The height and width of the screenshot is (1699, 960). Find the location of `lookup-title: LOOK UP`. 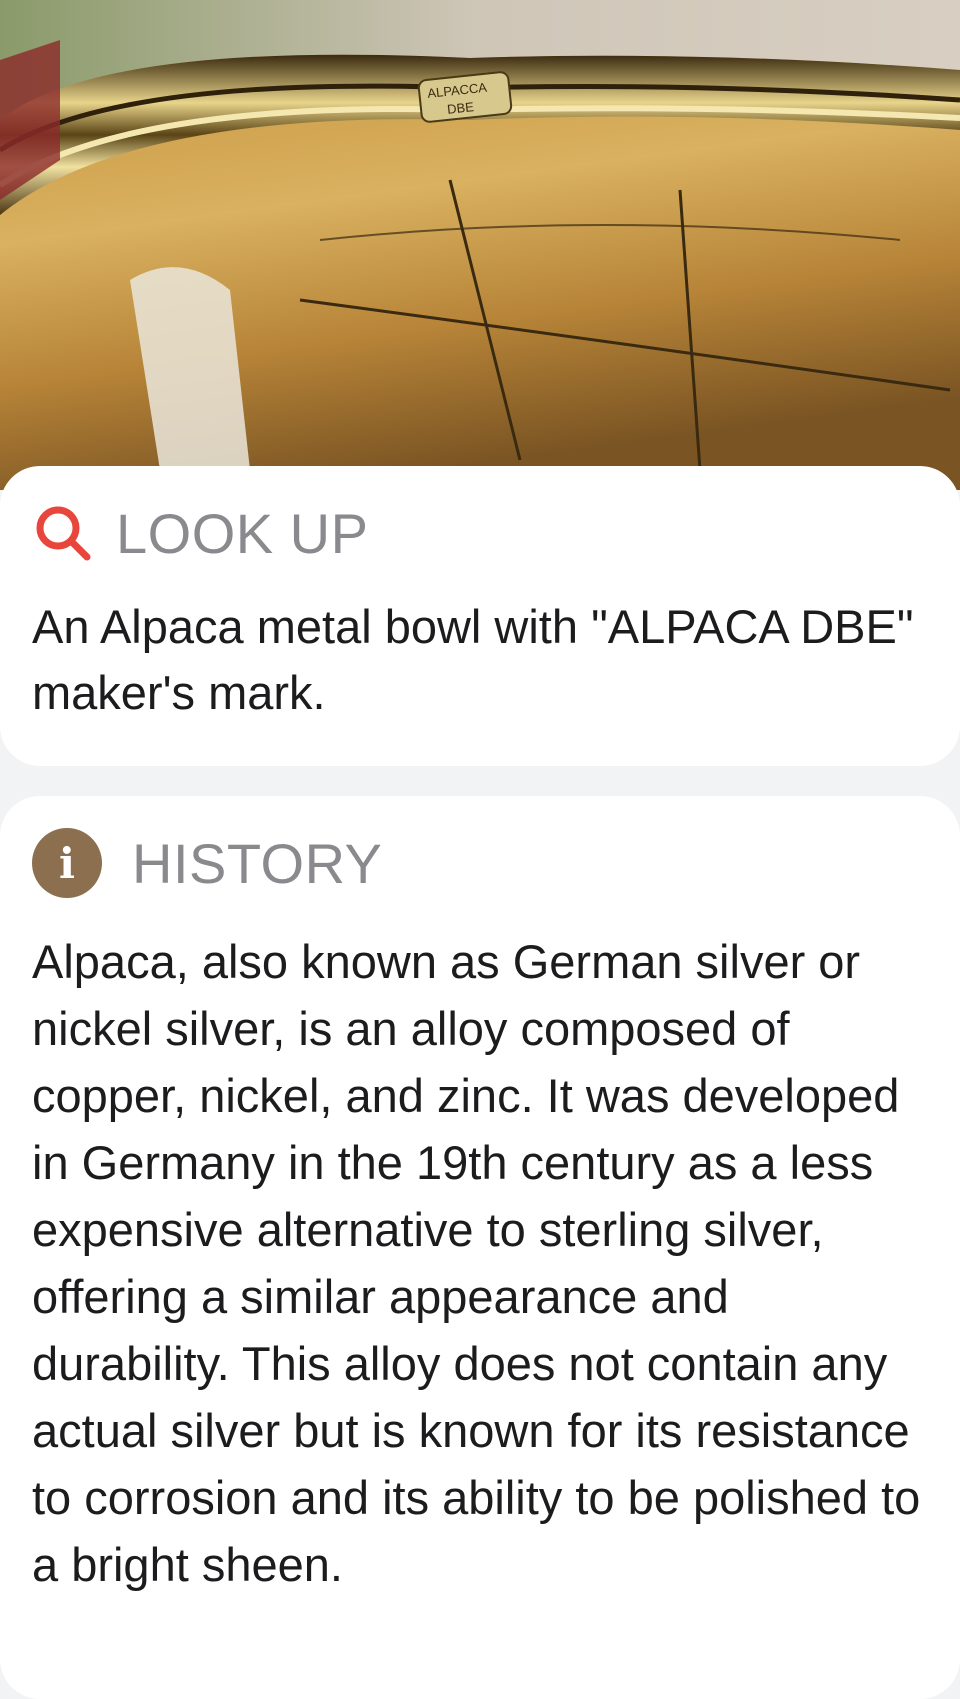

lookup-title: LOOK UP is located at coordinates (242, 533).